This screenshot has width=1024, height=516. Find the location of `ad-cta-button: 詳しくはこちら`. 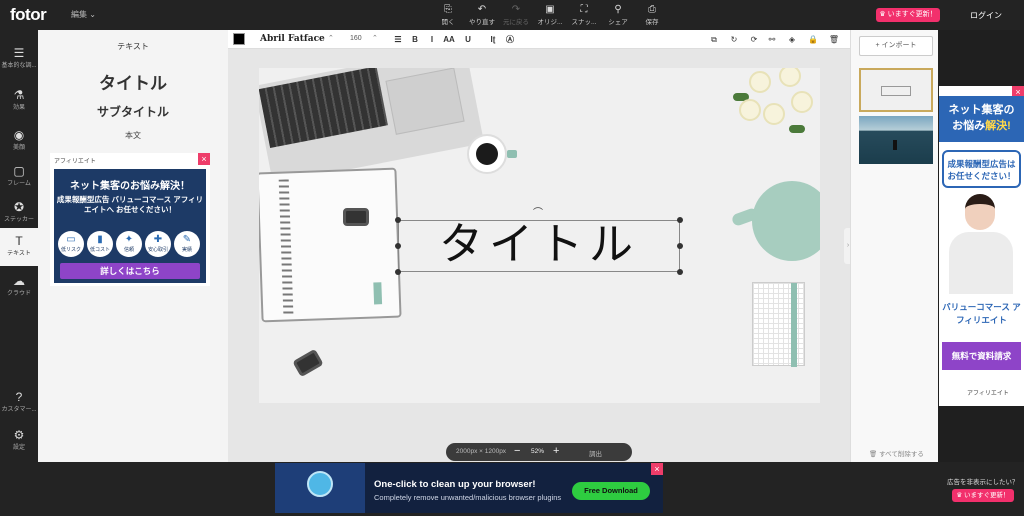

ad-cta-button: 詳しくはこちら is located at coordinates (130, 271).